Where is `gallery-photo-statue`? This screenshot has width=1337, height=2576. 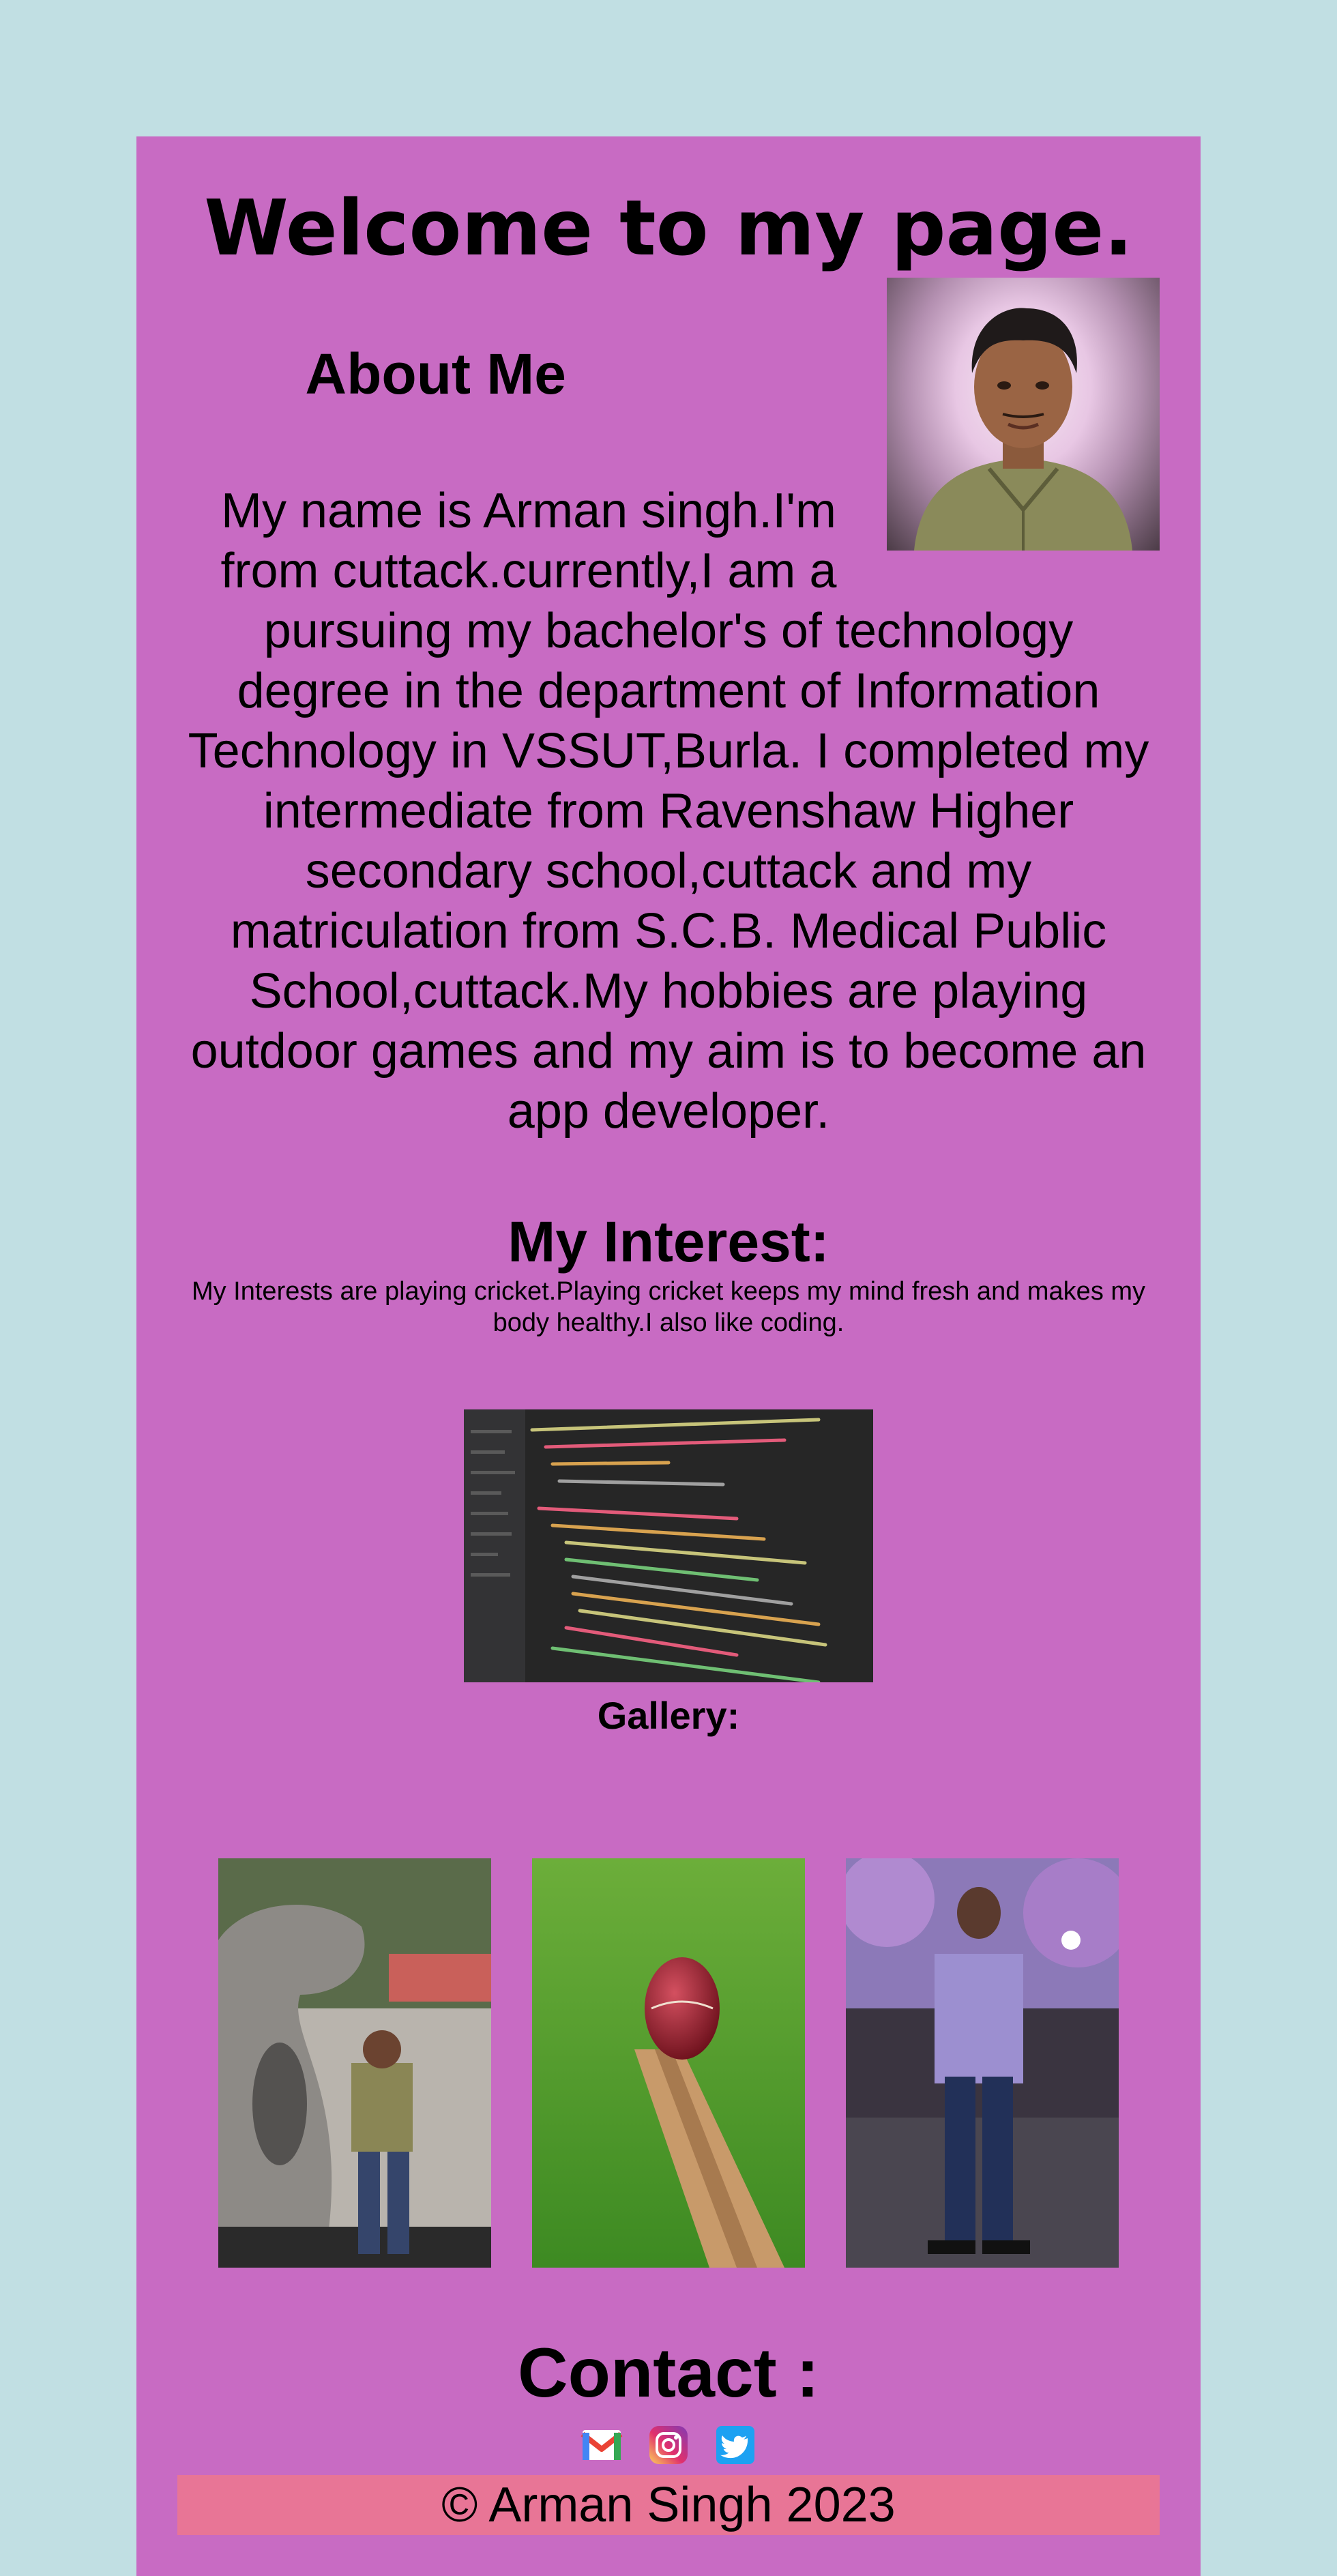
gallery-photo-statue is located at coordinates (354, 2063).